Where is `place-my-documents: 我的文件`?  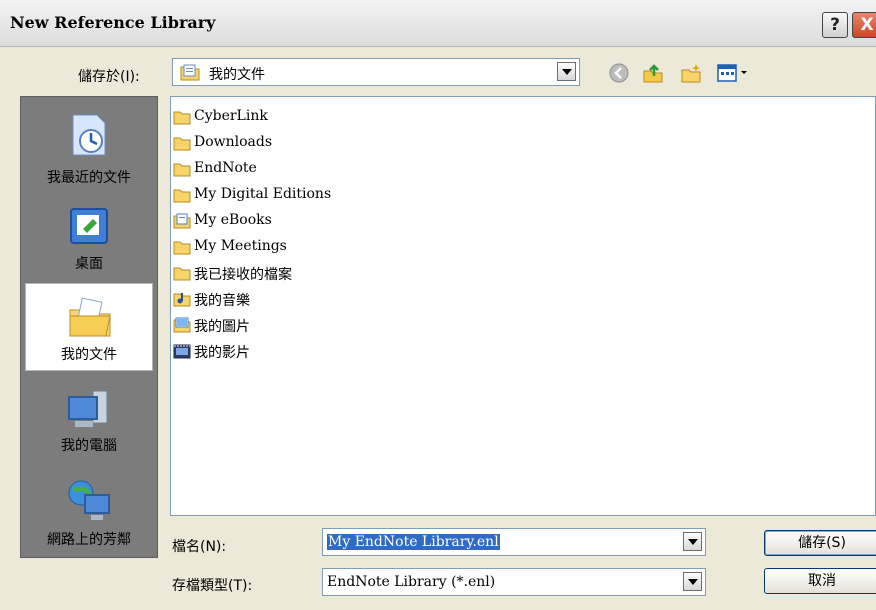
place-my-documents: 我的文件 is located at coordinates (89, 327).